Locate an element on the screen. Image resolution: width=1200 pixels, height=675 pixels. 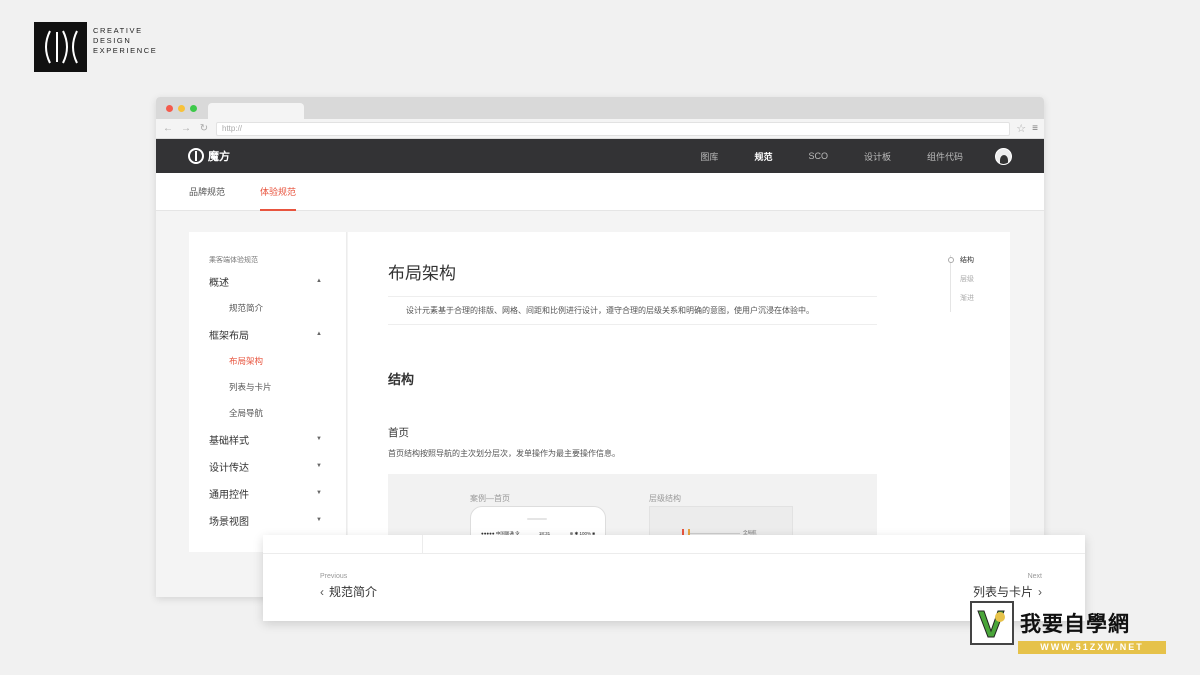
previous-title-row: ‹ 规范简介 is located at coordinates (348, 591).